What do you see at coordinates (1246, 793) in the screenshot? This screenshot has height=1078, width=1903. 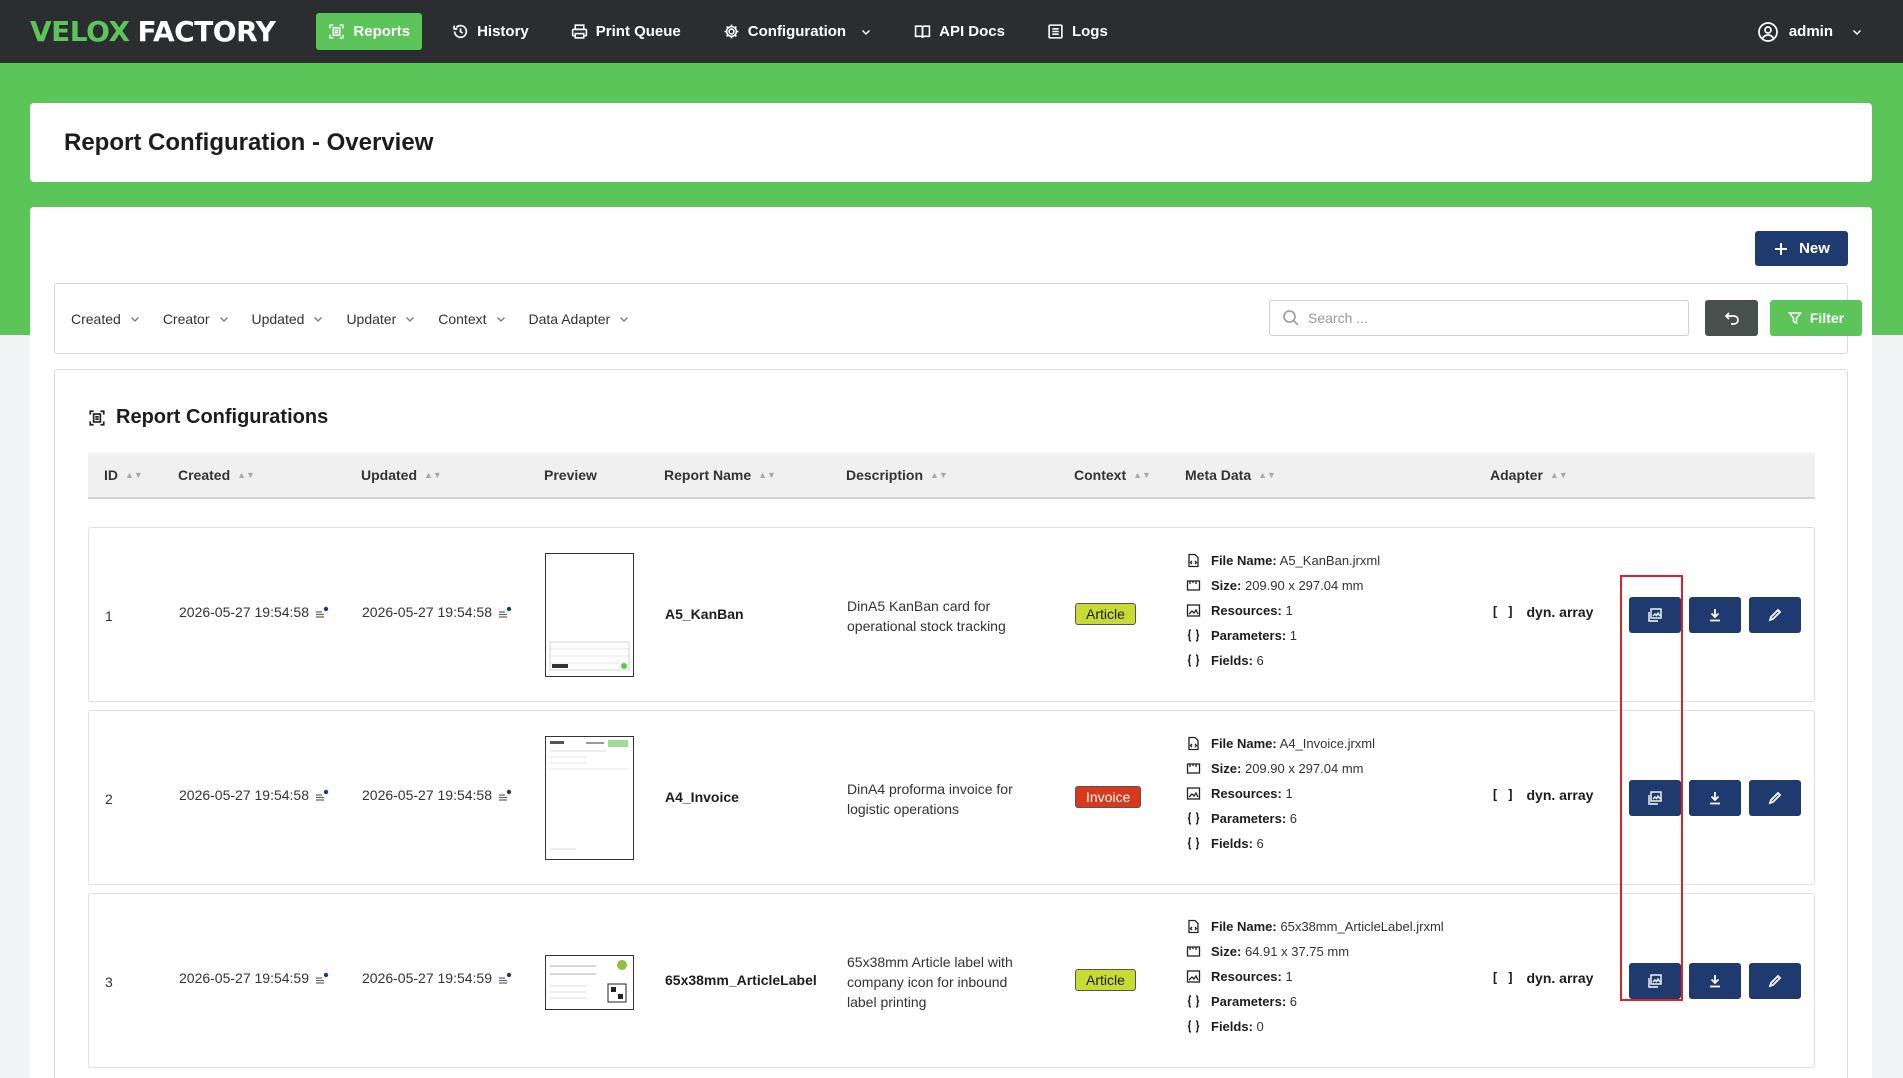 I see `meta-label: Resources:` at bounding box center [1246, 793].